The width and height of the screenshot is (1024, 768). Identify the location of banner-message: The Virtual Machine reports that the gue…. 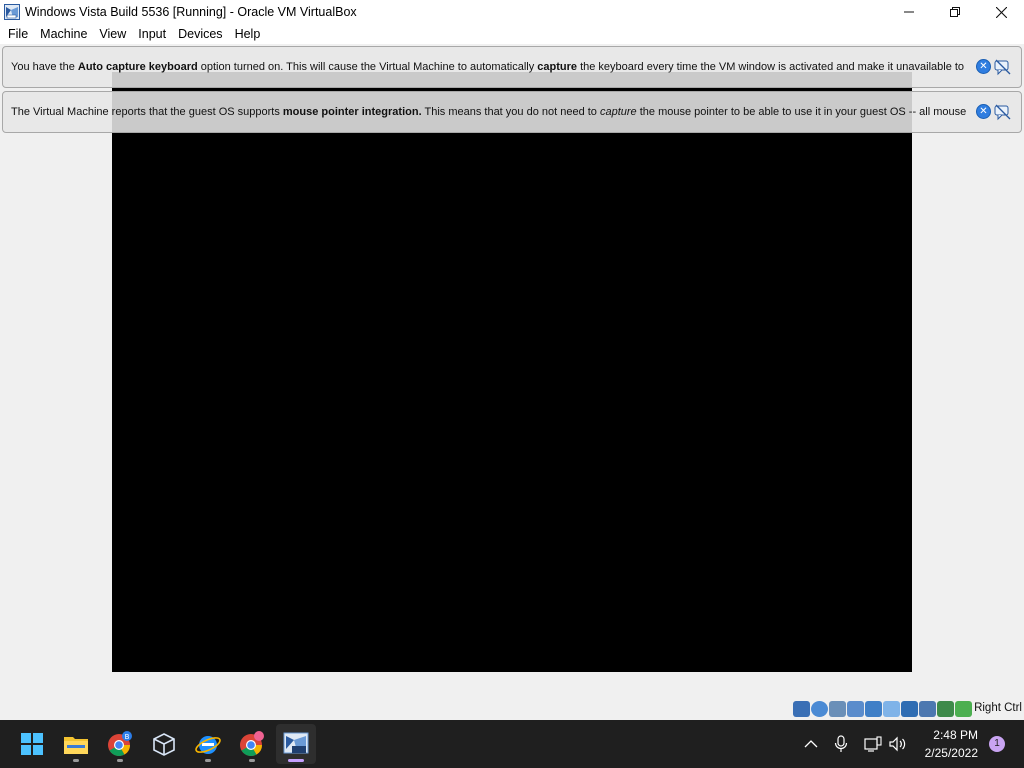
(491, 112).